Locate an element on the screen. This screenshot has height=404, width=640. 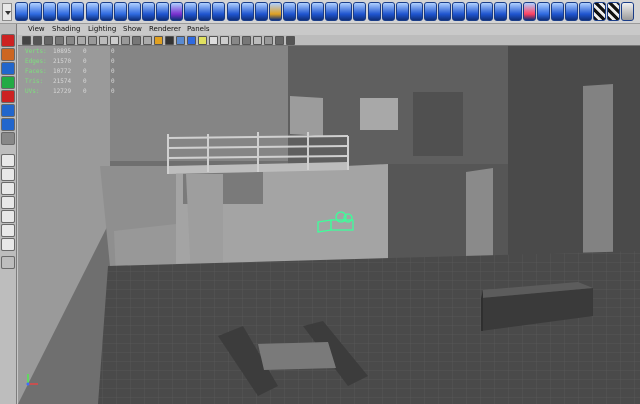
poke-icon is located at coordinates (473, 11).